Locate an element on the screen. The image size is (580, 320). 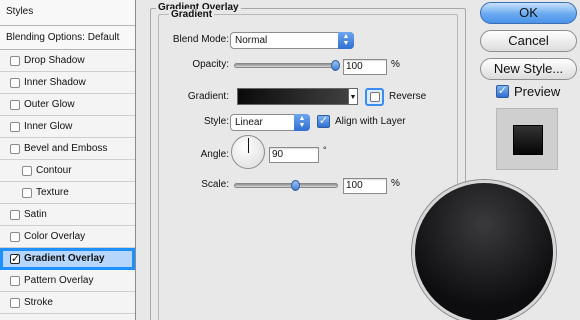
style-item-label: Texture is located at coordinates (52, 192).